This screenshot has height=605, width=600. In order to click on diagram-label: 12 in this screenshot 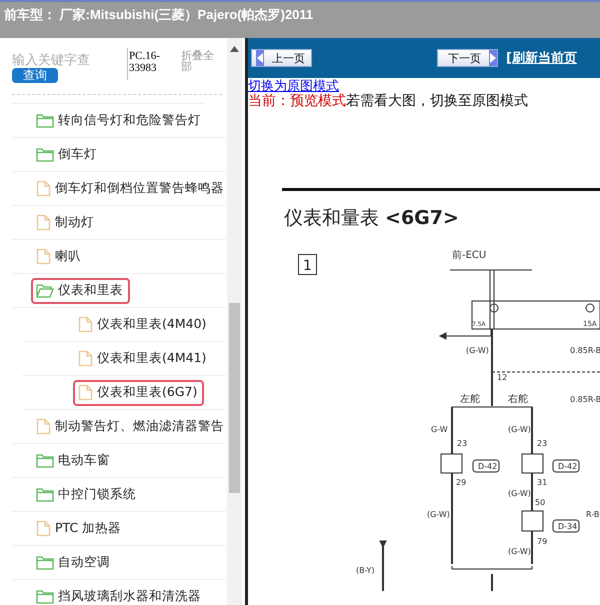, I will do `click(502, 377)`.